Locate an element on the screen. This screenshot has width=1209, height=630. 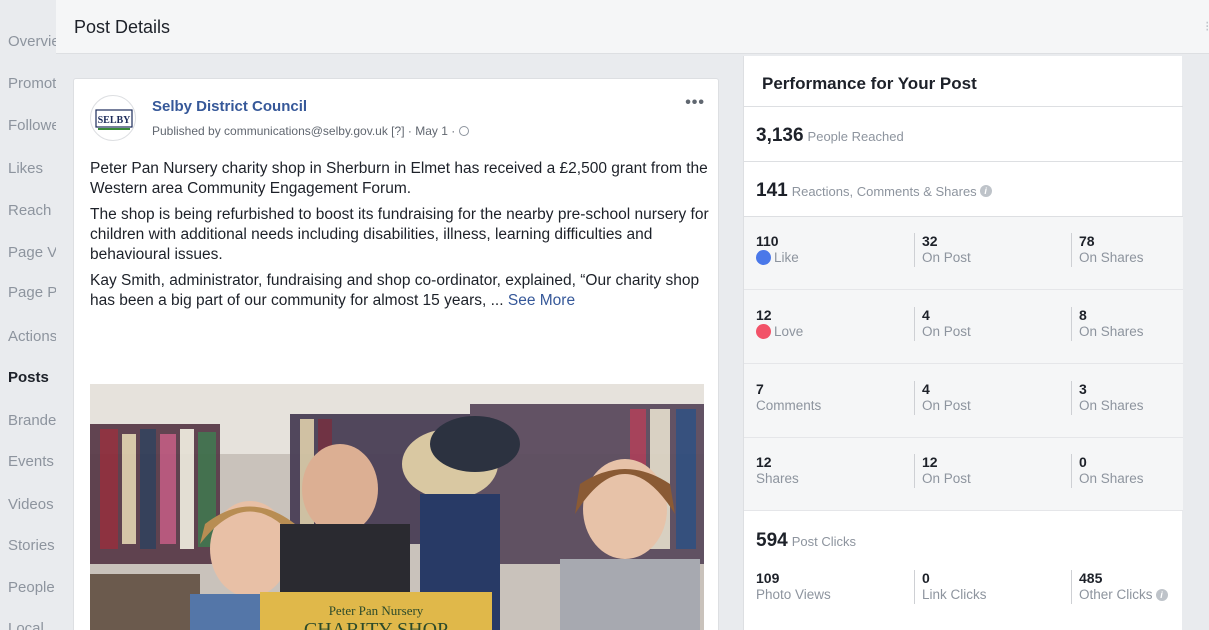
see-more-link: See More is located at coordinates (541, 300).